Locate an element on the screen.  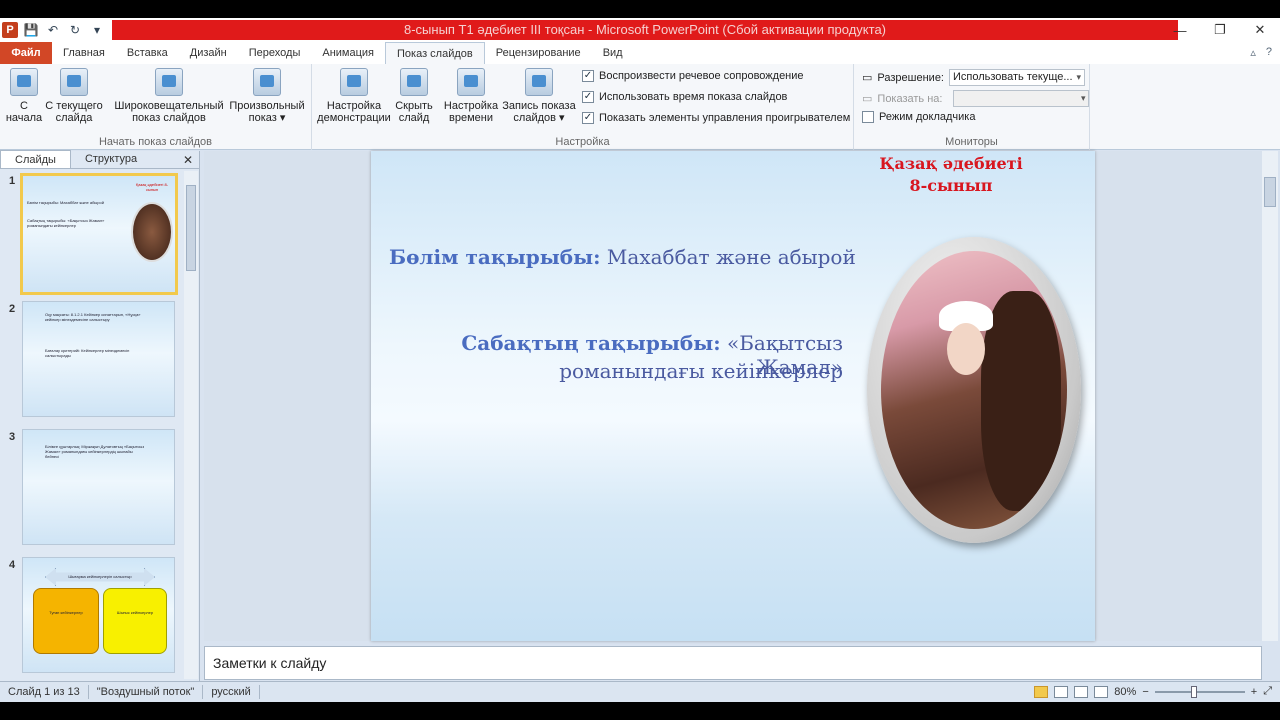
slide-scrollbar is located at coordinates (1270, 396).